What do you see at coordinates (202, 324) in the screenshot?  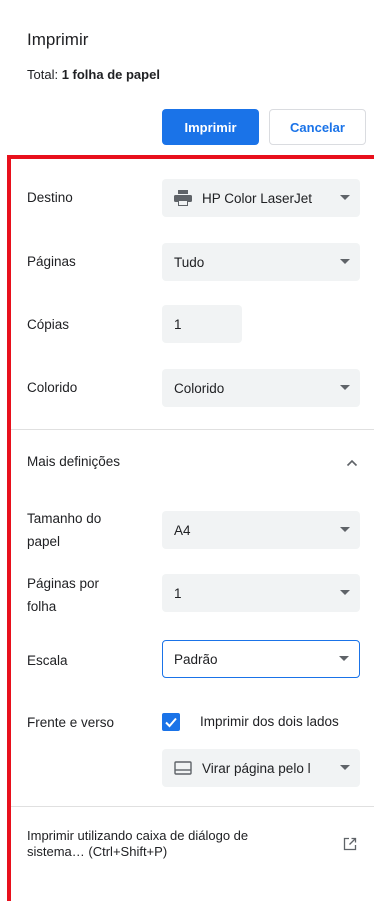 I see `copies-input: 1` at bounding box center [202, 324].